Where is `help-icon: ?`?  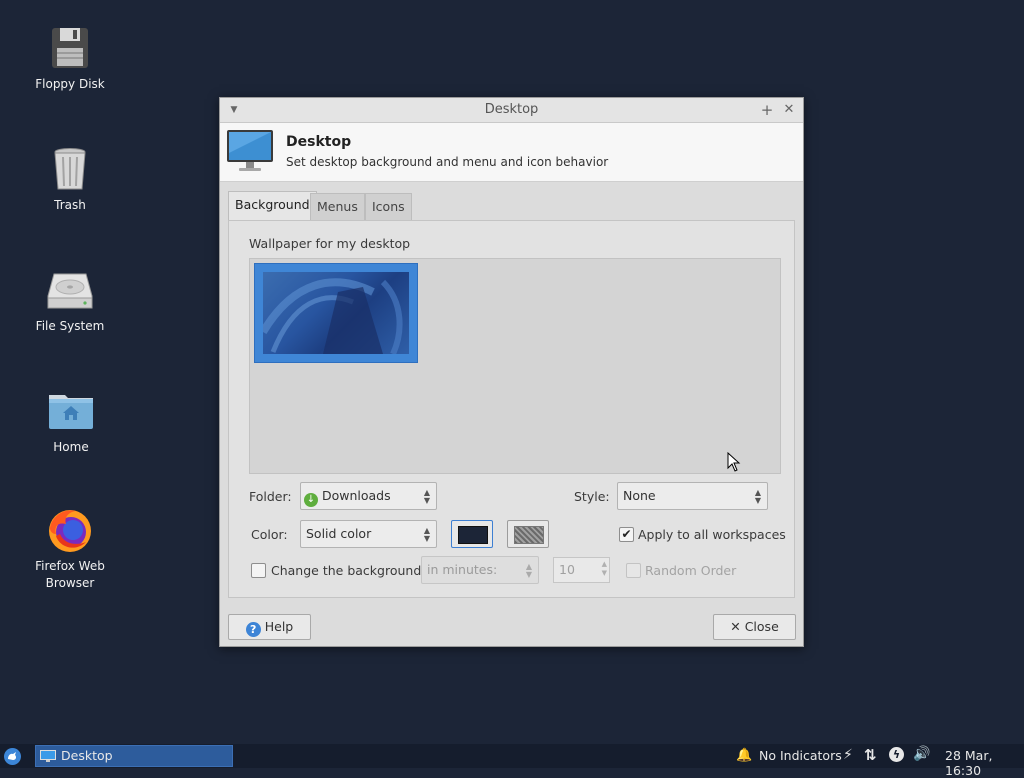
help-icon: ? is located at coordinates (253, 629).